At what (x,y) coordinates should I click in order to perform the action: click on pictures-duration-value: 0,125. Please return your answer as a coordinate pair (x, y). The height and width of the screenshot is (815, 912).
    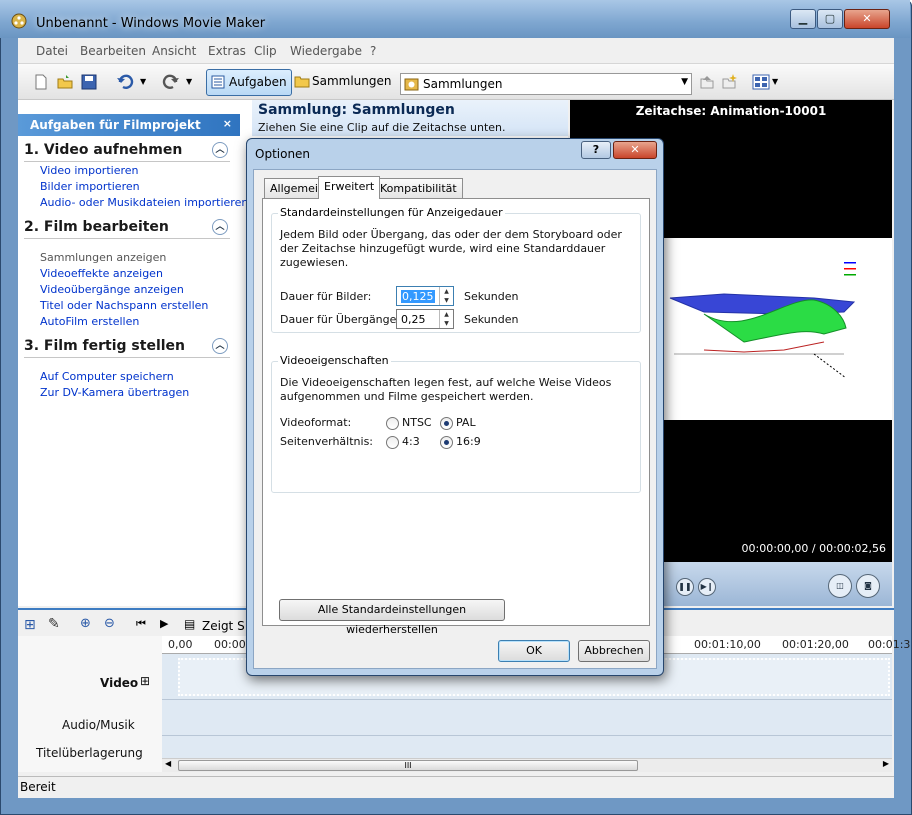
    Looking at the image, I should click on (418, 296).